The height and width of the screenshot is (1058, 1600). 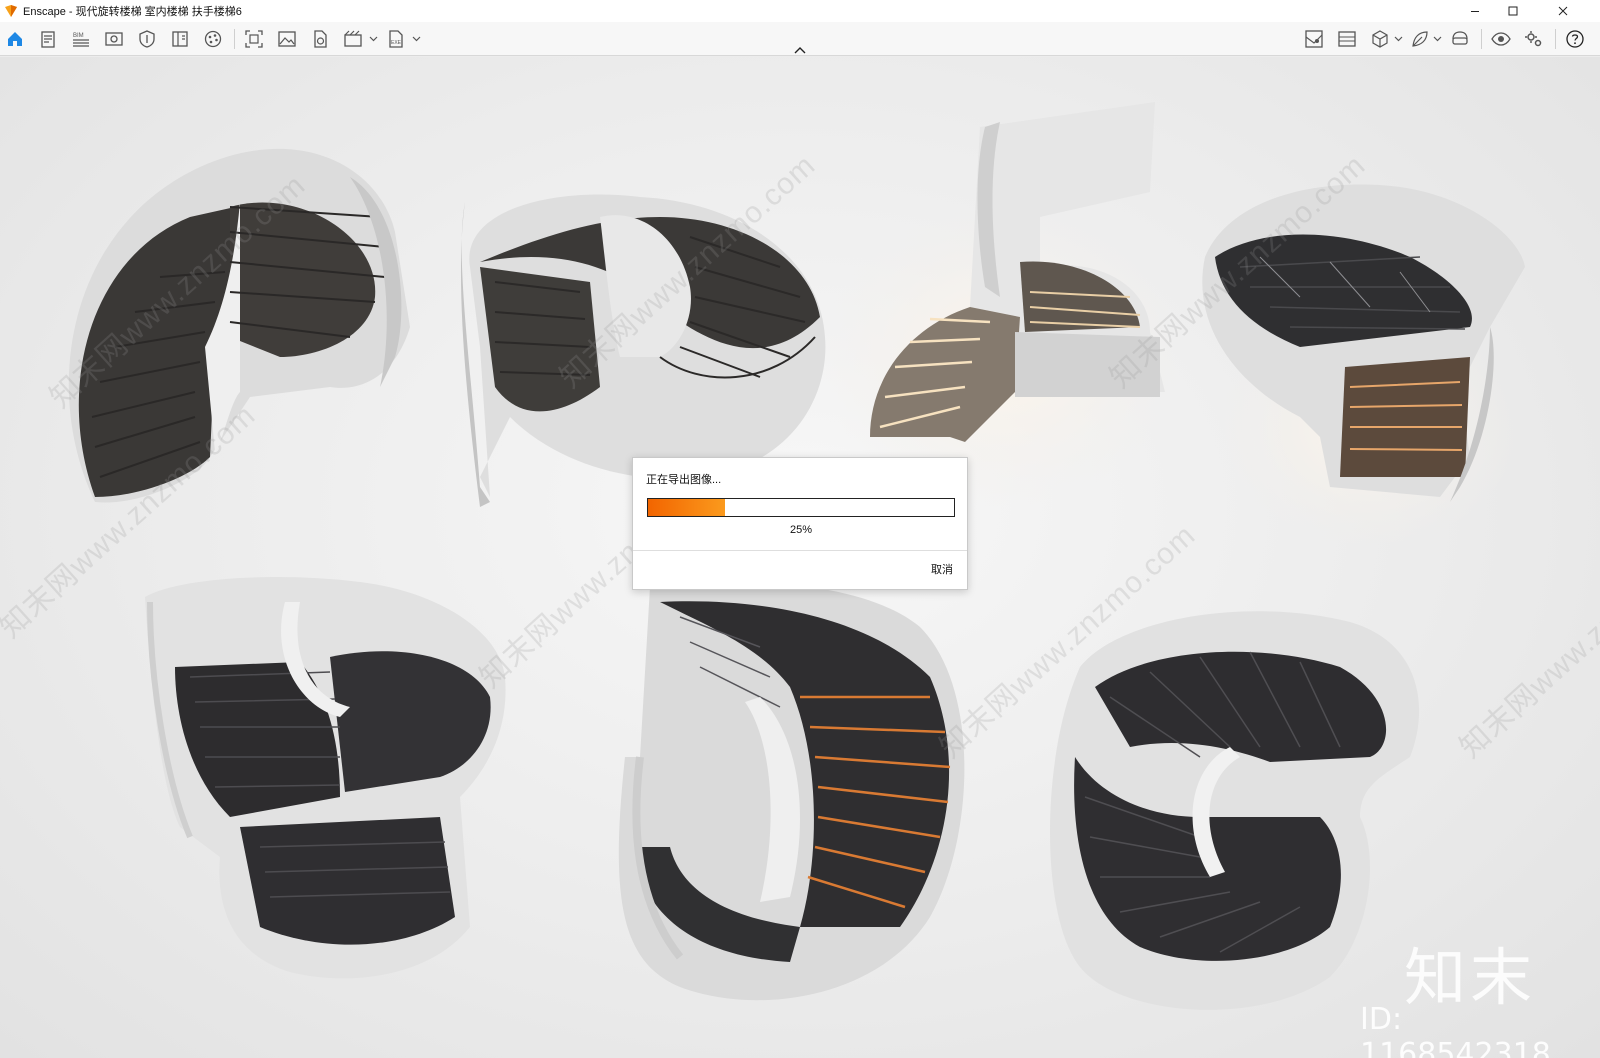 I want to click on screenshot-icon, so click(x=254, y=39).